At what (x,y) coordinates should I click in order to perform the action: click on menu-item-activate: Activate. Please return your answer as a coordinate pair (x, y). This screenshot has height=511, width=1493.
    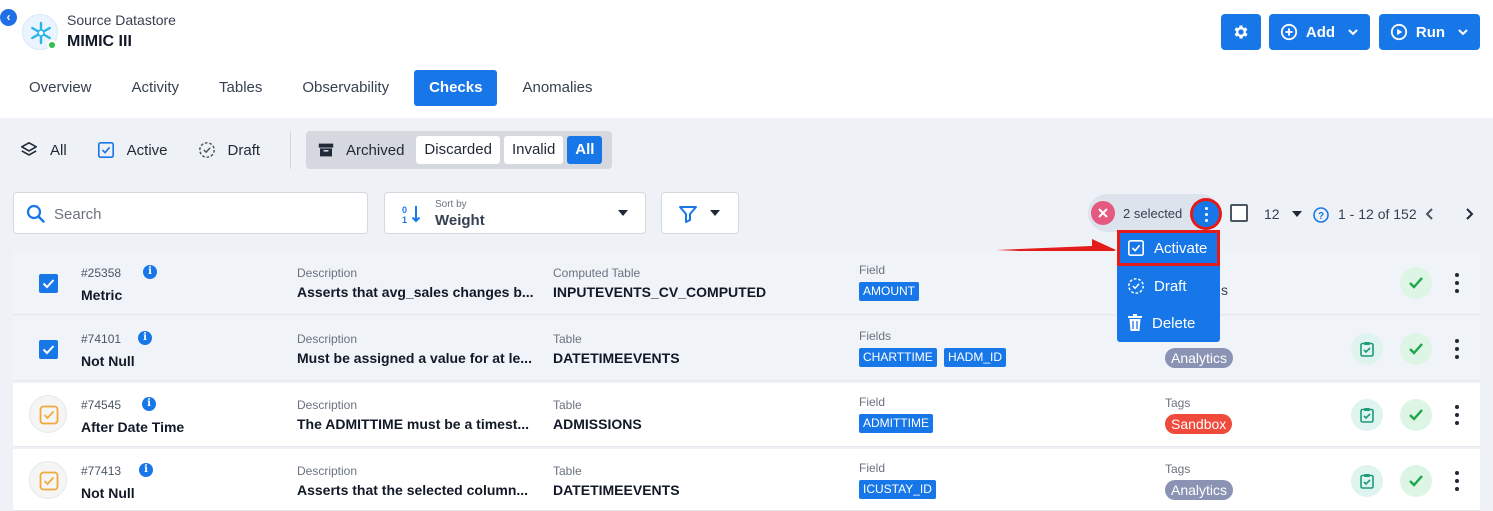
    Looking at the image, I should click on (1168, 248).